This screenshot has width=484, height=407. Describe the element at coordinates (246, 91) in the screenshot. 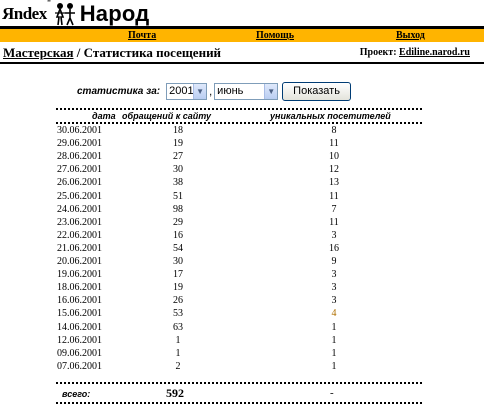

I see `month-select: июнь ▼` at that location.